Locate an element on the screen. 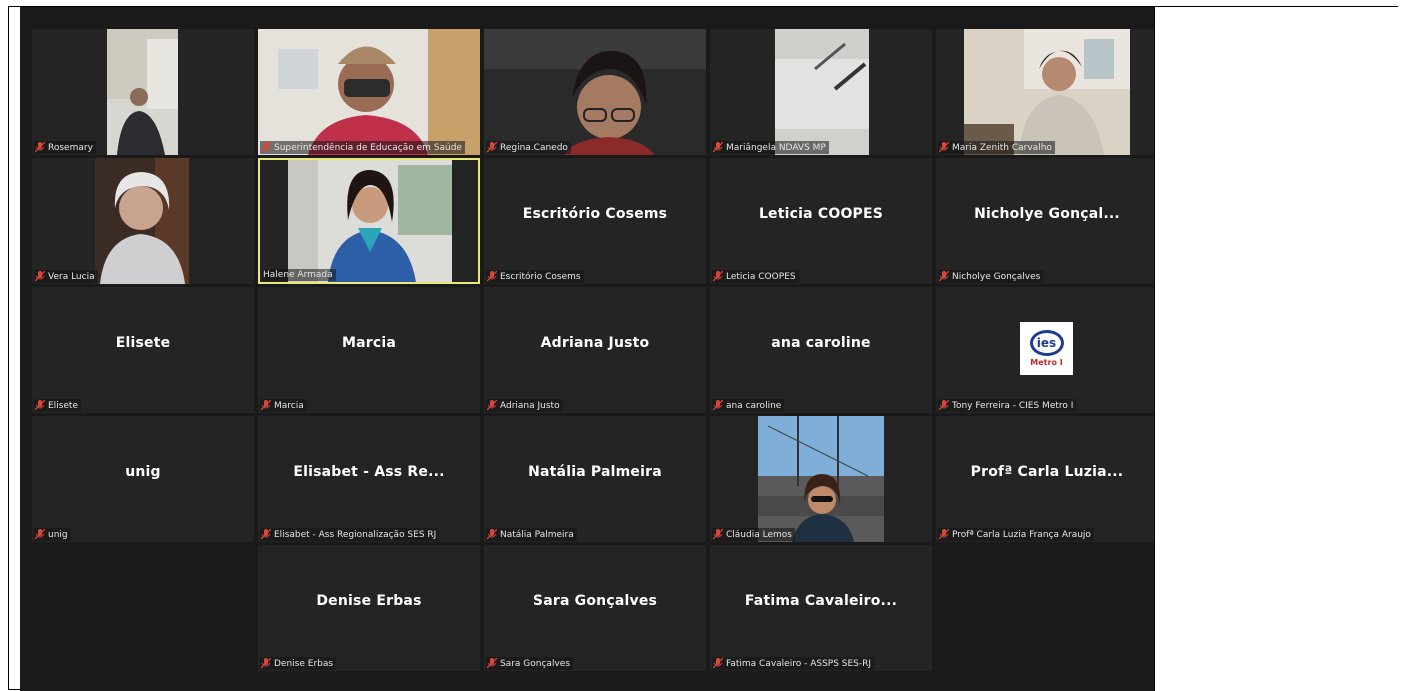  participant-name-label: Profª Carla Luzia França Araujo is located at coordinates (1016, 534).